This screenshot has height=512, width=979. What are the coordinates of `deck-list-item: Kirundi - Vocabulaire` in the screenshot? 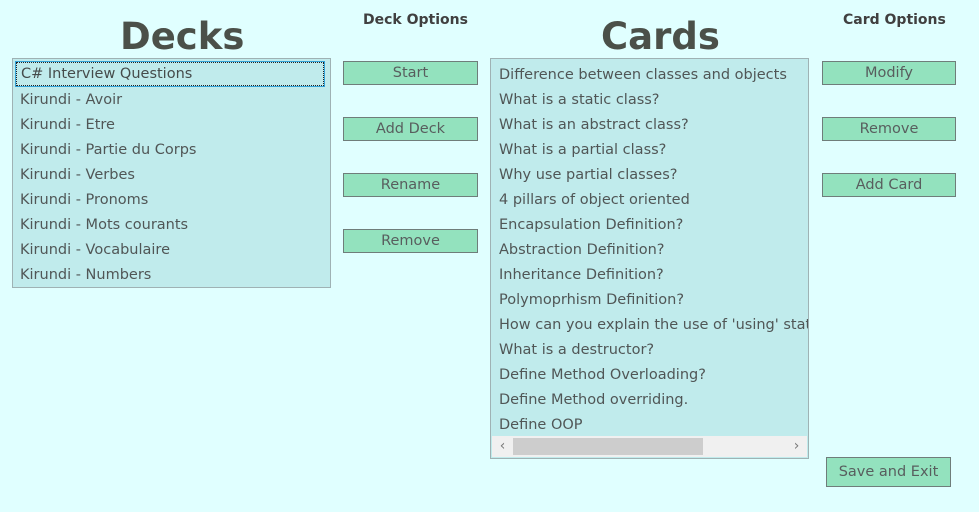 It's located at (95, 250).